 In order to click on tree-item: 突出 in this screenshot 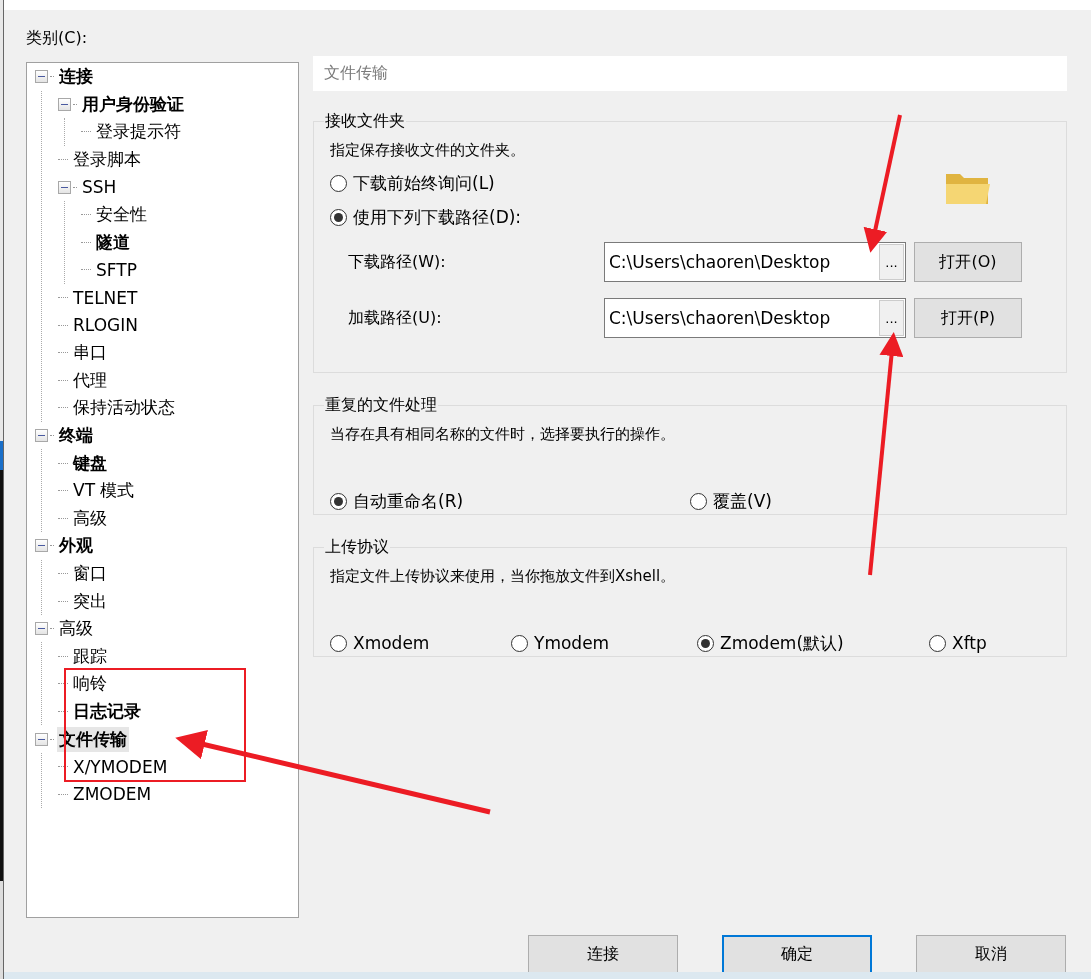, I will do `click(90, 601)`.